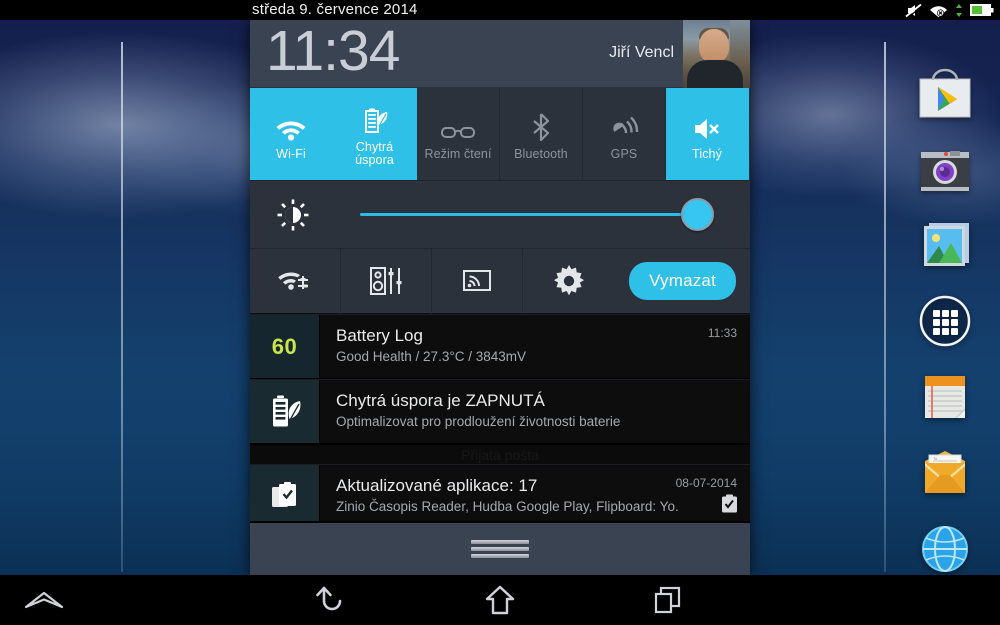  I want to click on notification-subtitle: Good Health / 27.3°C / 3843mV, so click(431, 356).